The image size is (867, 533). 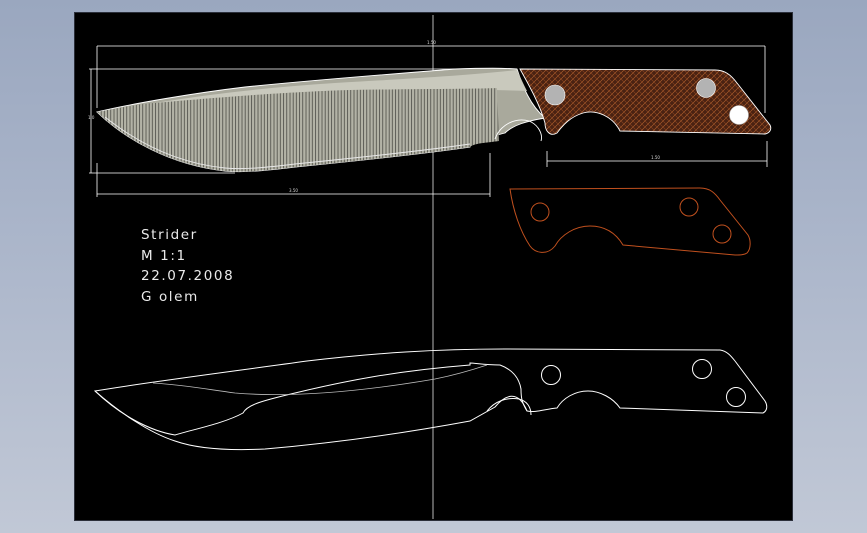 What do you see at coordinates (540, 212) in the screenshot?
I see `scale-pin-hole-front` at bounding box center [540, 212].